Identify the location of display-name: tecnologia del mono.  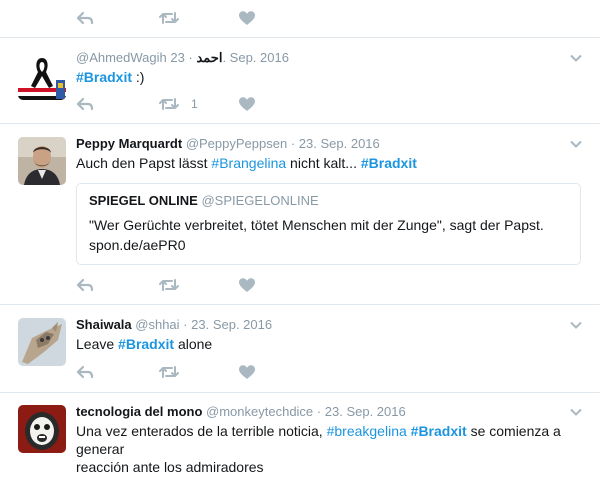
(139, 411).